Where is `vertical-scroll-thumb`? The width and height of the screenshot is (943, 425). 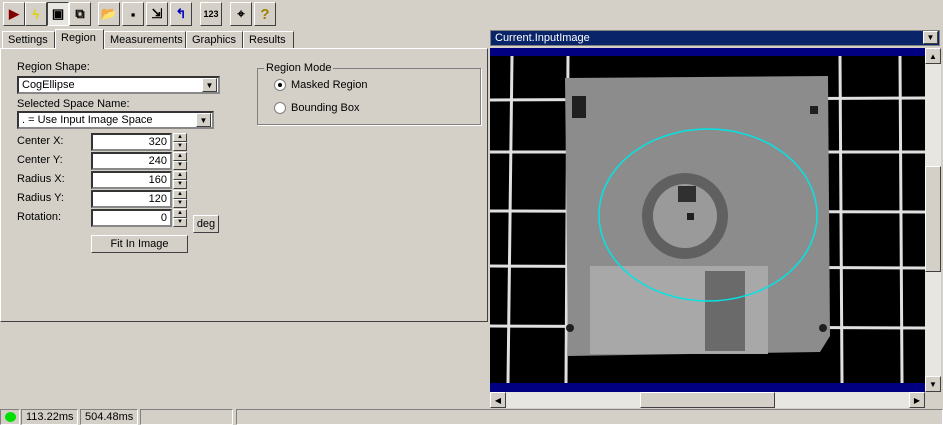 vertical-scroll-thumb is located at coordinates (933, 219).